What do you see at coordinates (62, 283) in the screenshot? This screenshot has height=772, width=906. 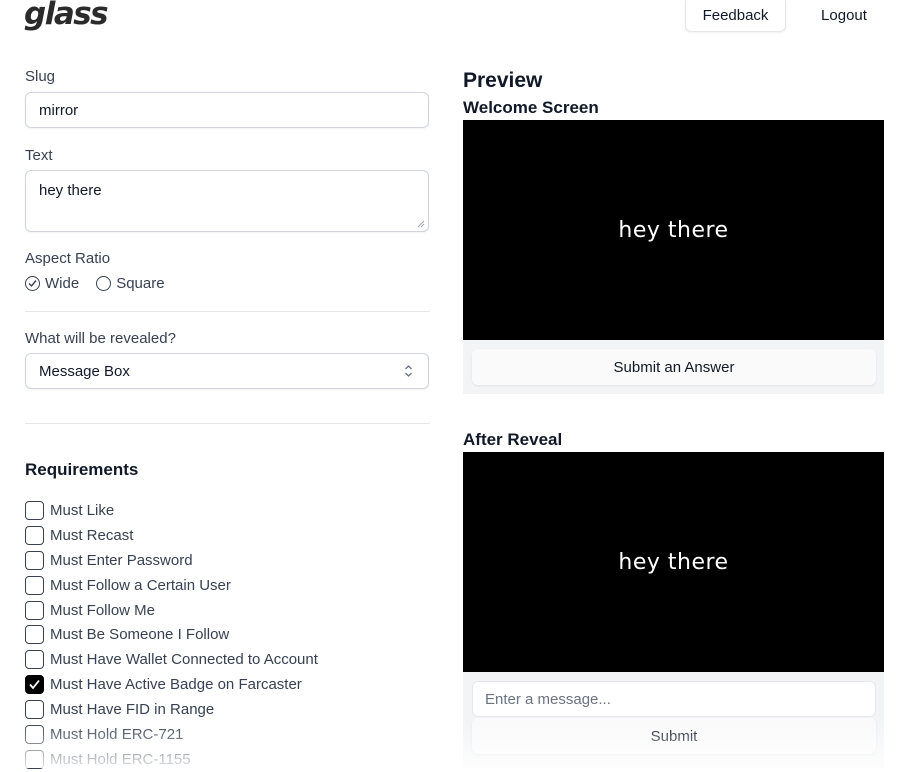 I see `radio-wide-label: Wide` at bounding box center [62, 283].